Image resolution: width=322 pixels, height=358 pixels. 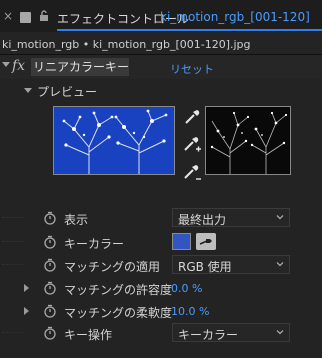 What do you see at coordinates (161, 242) in the screenshot?
I see `property-row-key-color: キーカラー` at bounding box center [161, 242].